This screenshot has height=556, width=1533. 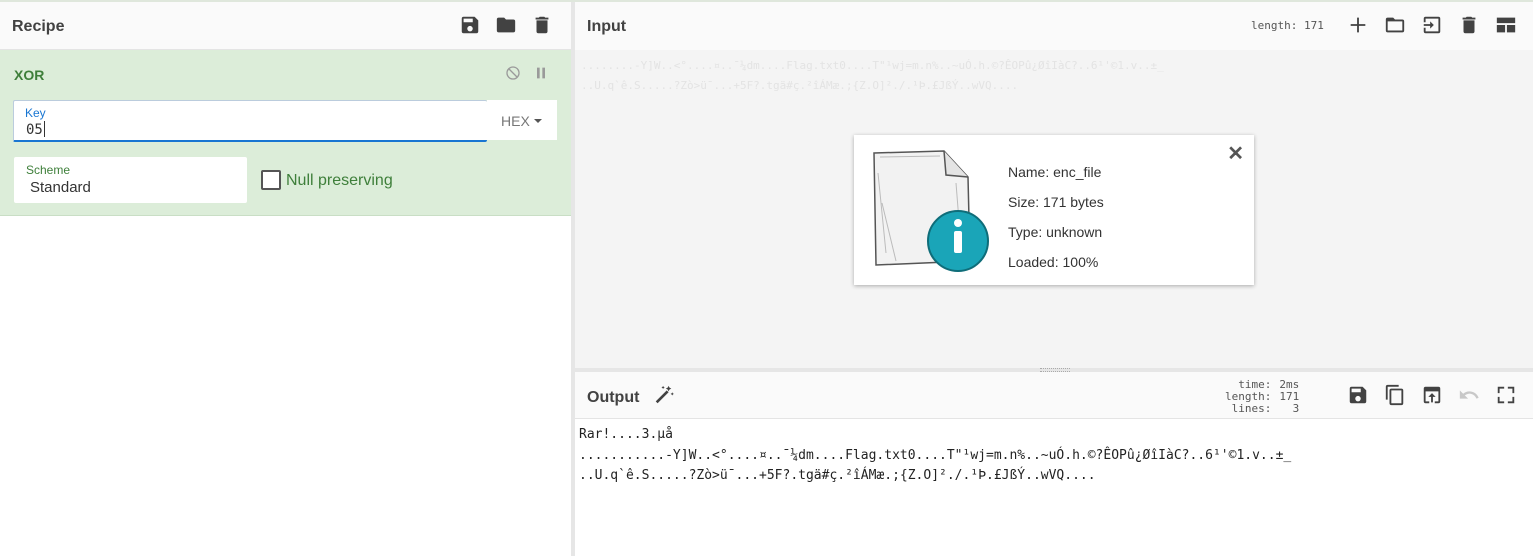 What do you see at coordinates (35, 113) in the screenshot?
I see `key-label: Key` at bounding box center [35, 113].